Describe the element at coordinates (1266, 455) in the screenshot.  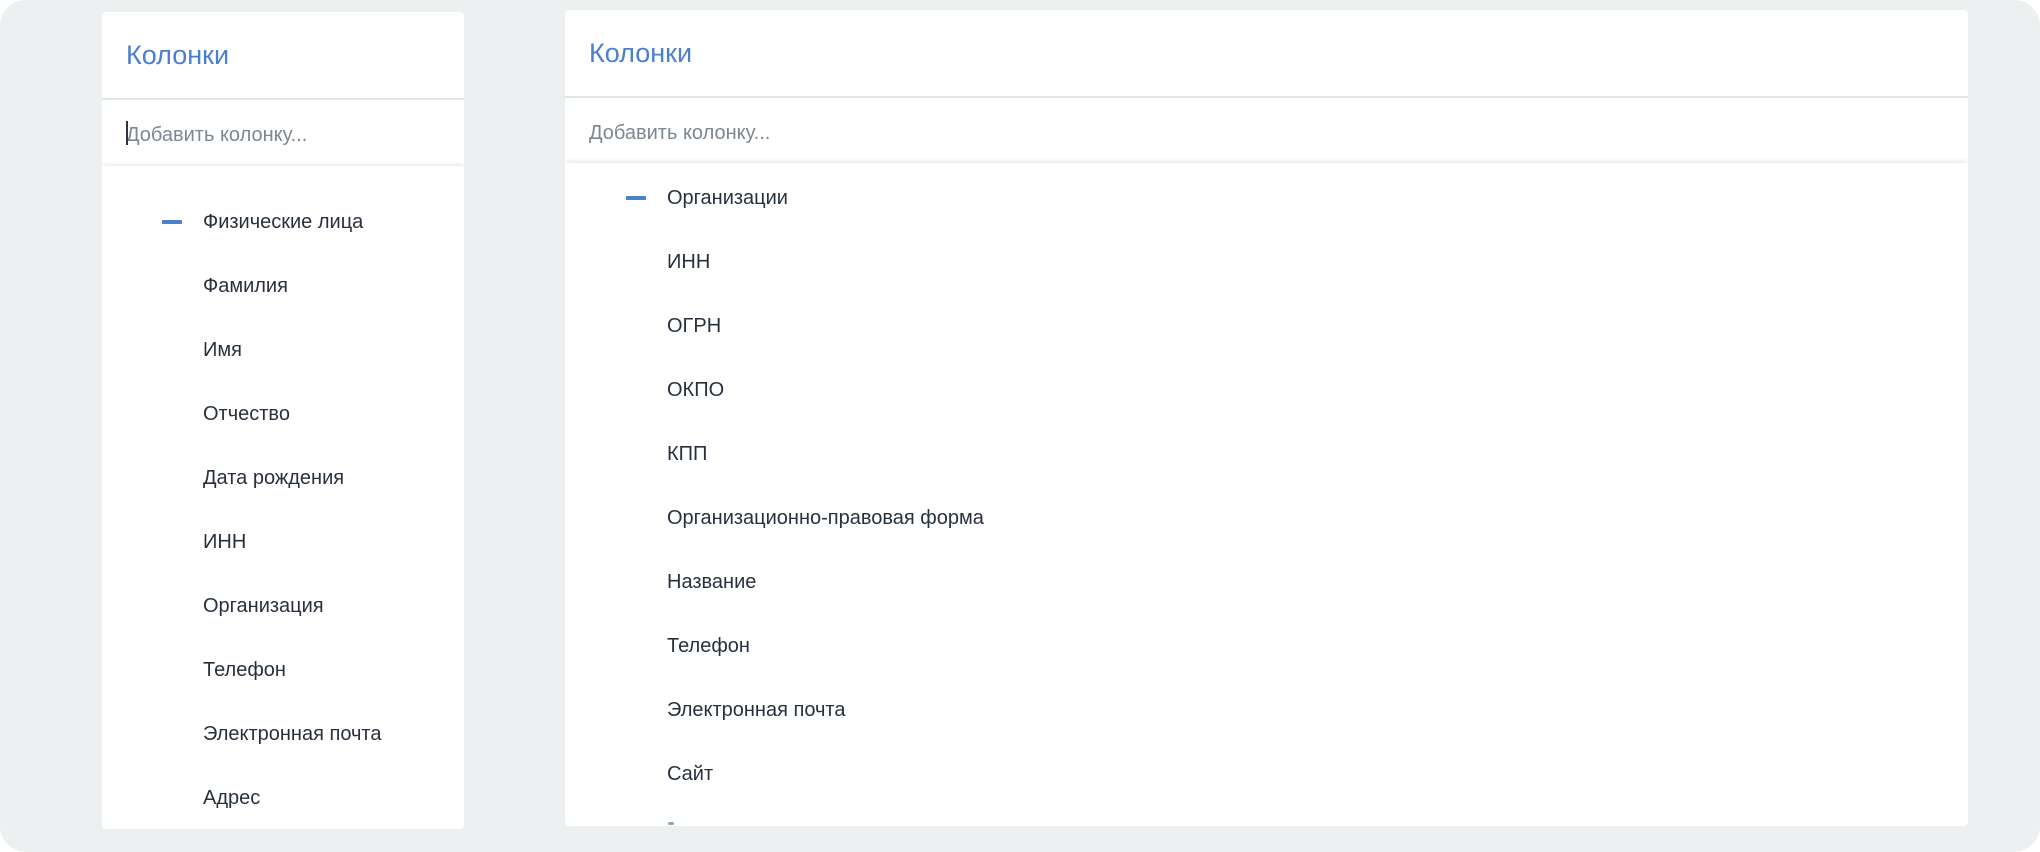
I see `column-option: КПП` at that location.